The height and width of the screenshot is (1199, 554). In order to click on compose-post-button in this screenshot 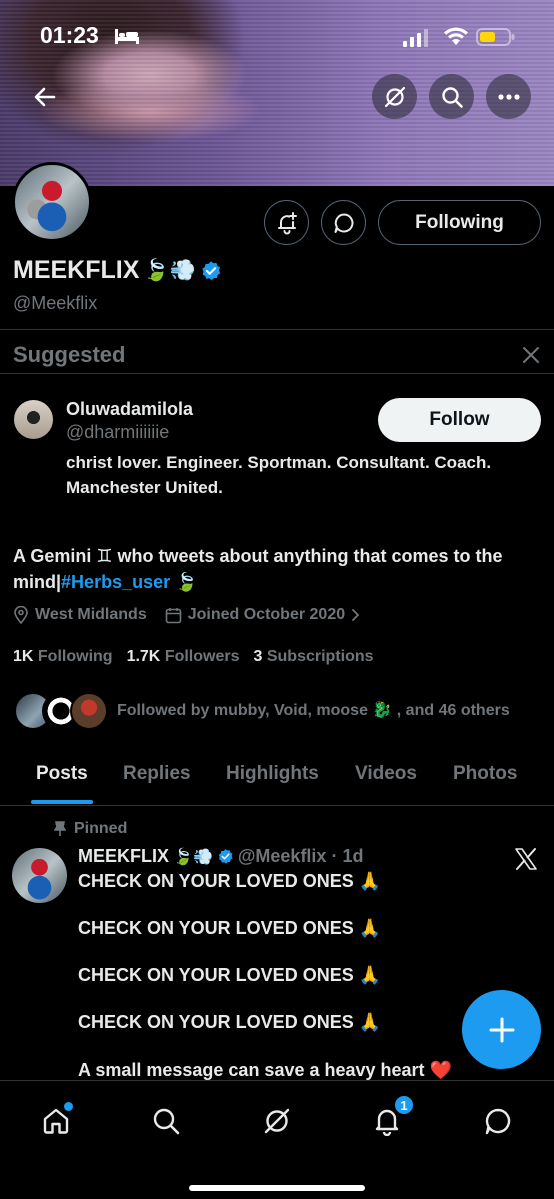, I will do `click(501, 1029)`.